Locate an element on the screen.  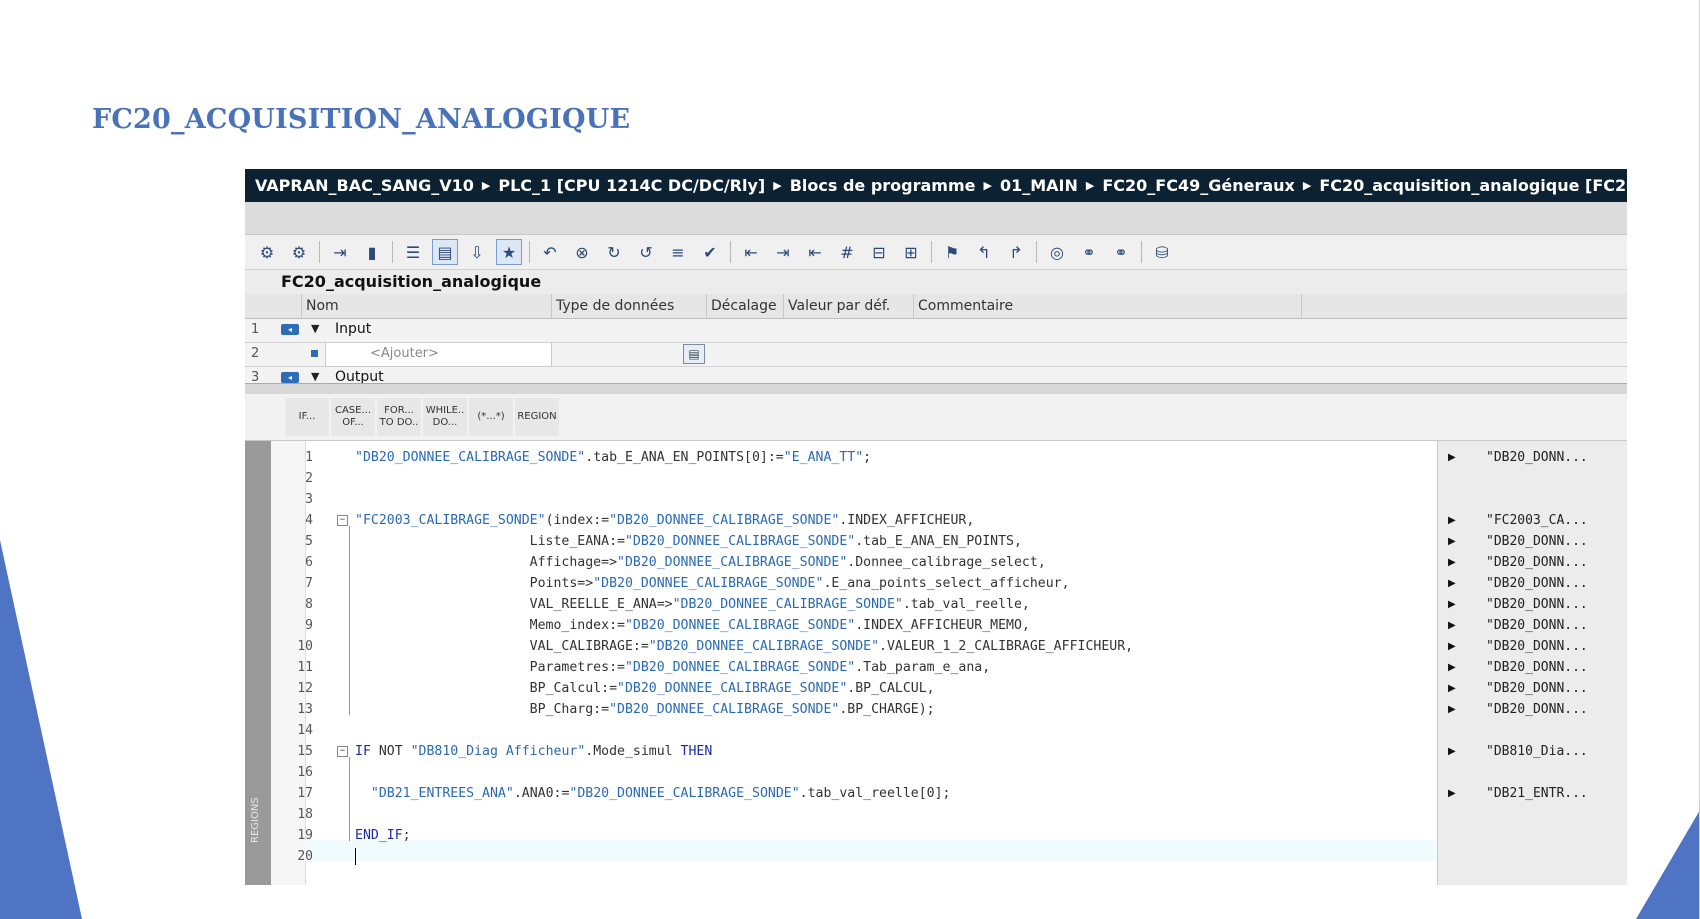
breadcrumb-item-main: 01_MAIN is located at coordinates (1039, 185).